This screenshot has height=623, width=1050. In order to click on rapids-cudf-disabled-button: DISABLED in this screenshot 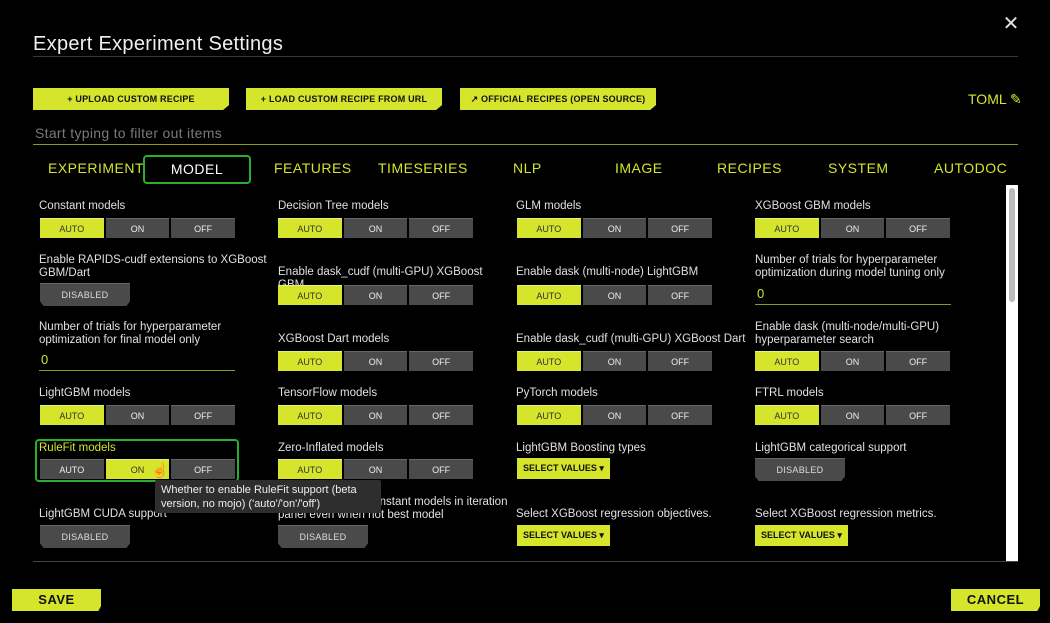, I will do `click(85, 294)`.